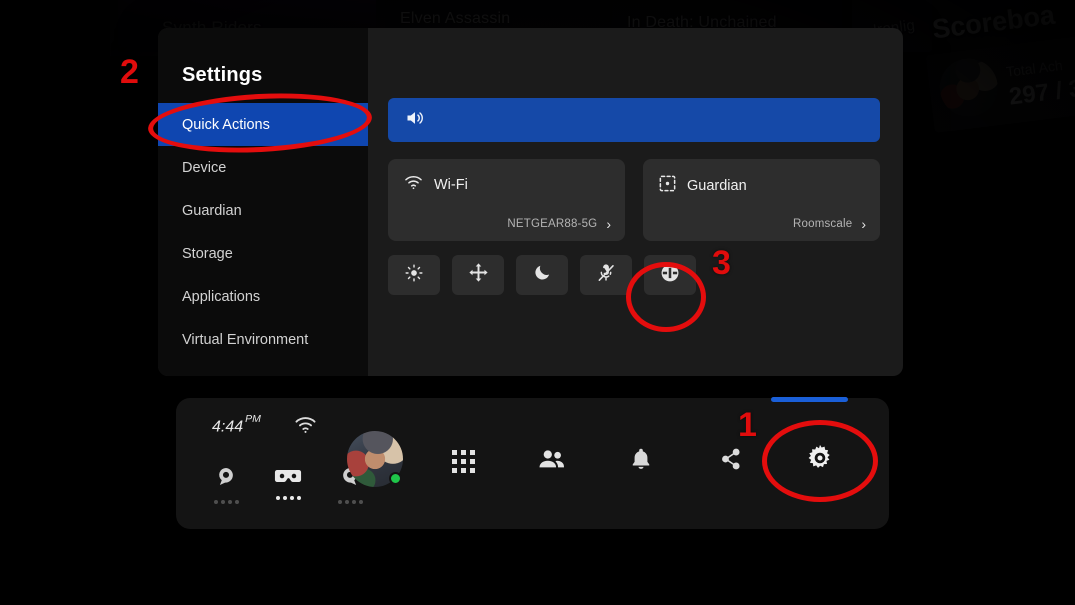 This screenshot has height=605, width=1075. What do you see at coordinates (717, 186) in the screenshot?
I see `guardian-tile-label: Guardian` at bounding box center [717, 186].